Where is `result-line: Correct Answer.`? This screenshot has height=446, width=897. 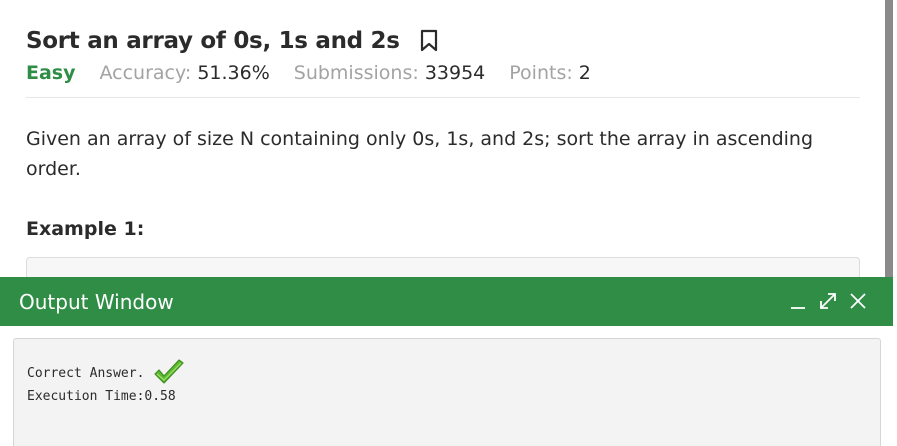
result-line: Correct Answer. is located at coordinates (106, 373).